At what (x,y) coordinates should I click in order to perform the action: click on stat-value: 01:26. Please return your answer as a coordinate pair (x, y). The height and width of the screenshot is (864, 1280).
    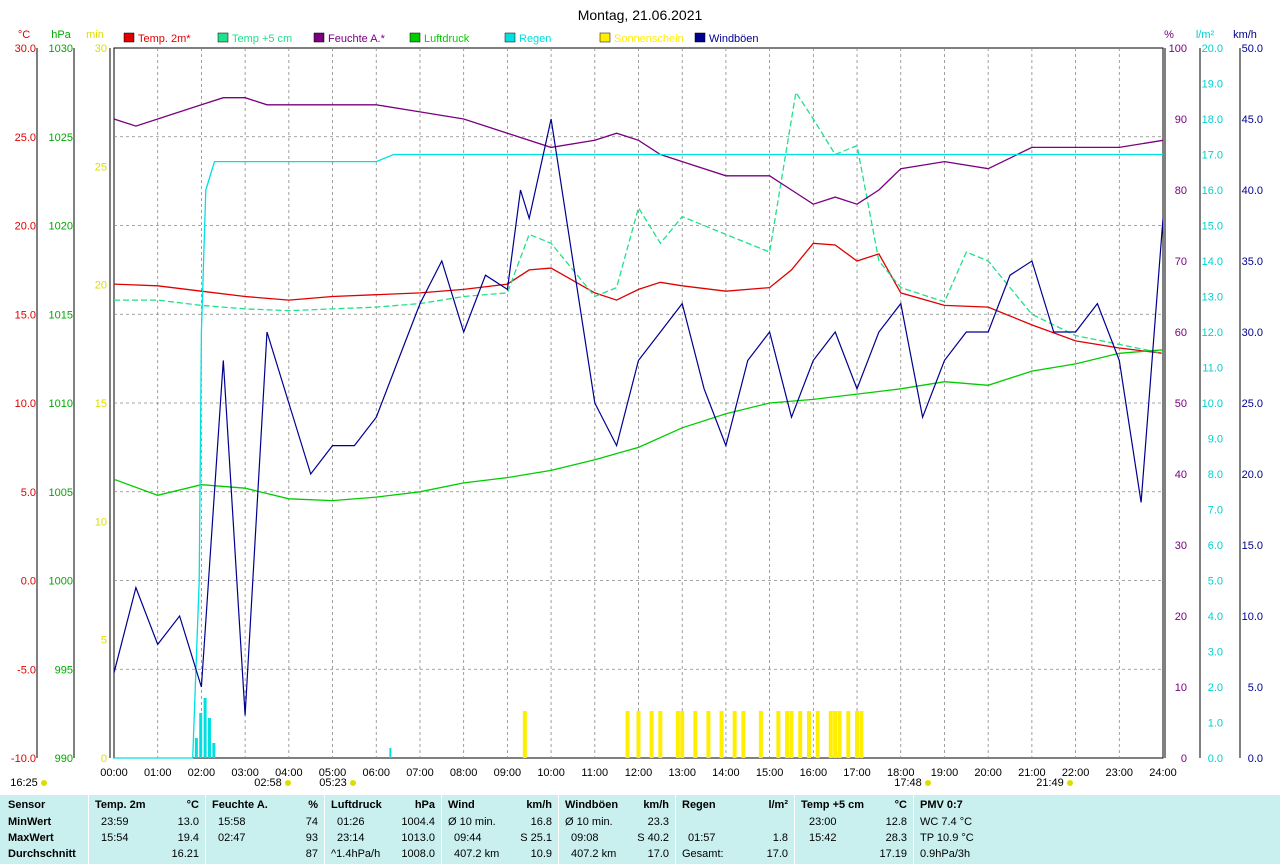
    Looking at the image, I should click on (351, 822).